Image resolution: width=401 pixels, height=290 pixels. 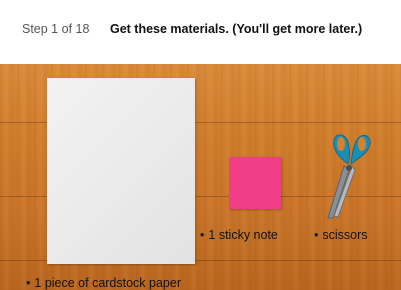 I want to click on scissors-illustration, so click(x=349, y=176).